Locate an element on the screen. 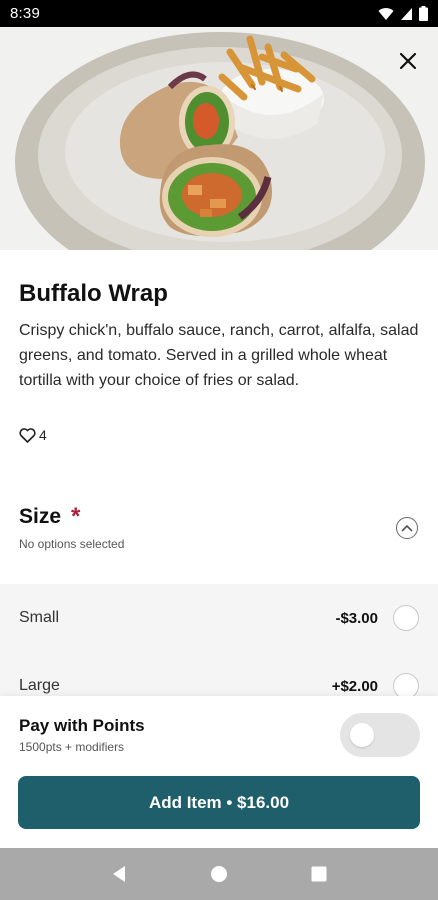 The height and width of the screenshot is (900, 438). status-time: 8:39 is located at coordinates (25, 13).